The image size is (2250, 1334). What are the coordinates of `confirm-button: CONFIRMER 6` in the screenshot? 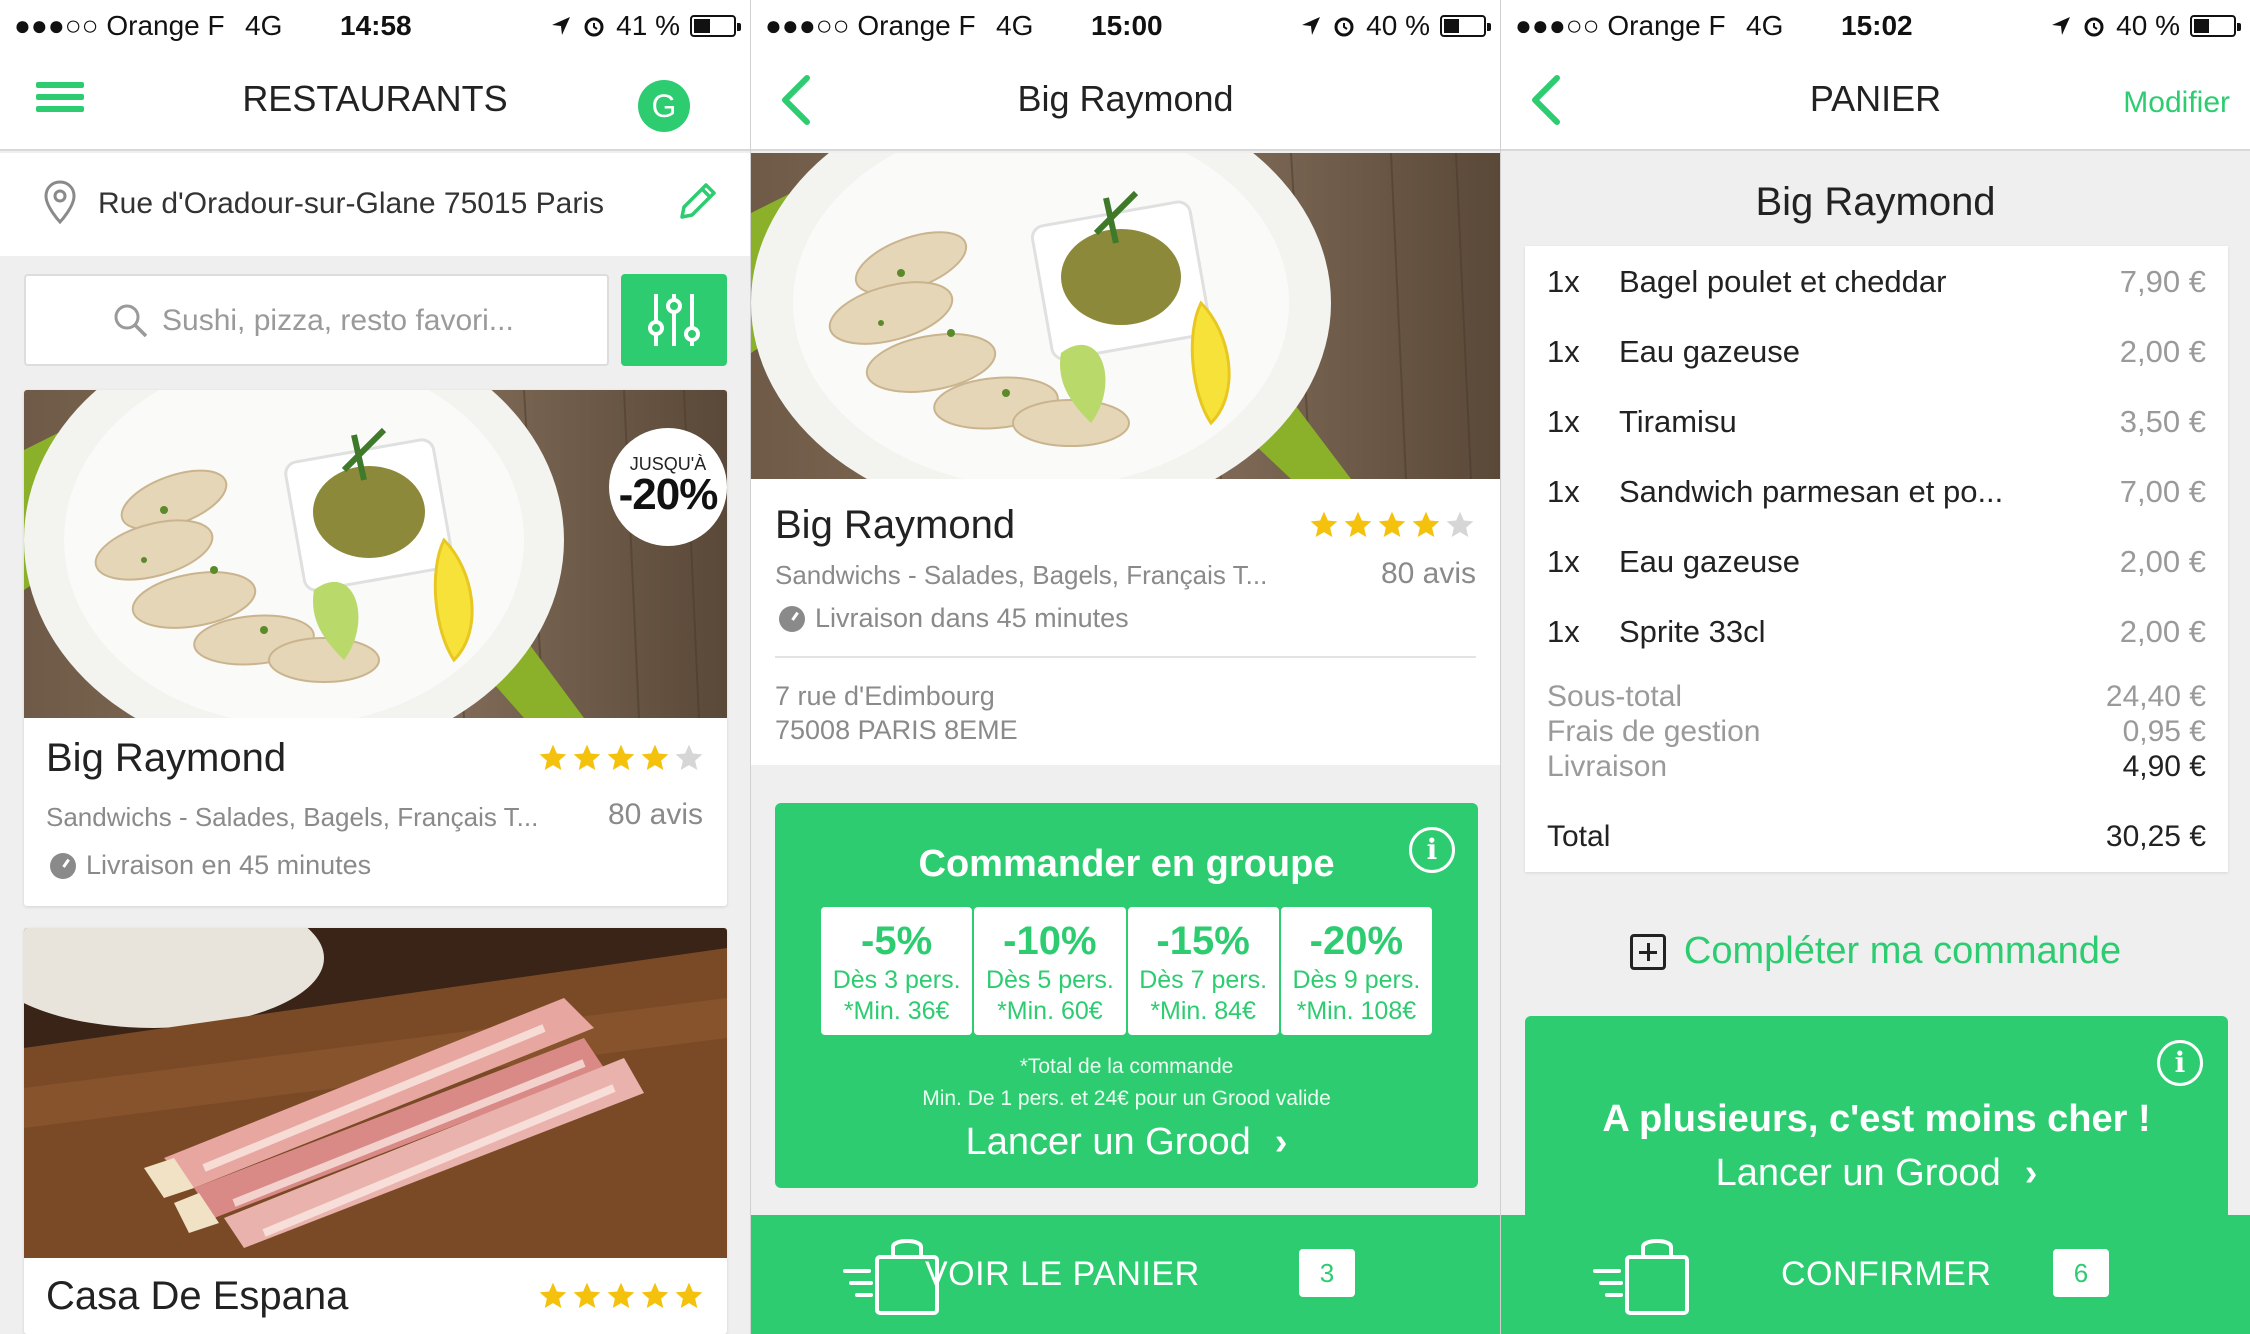 It's located at (1875, 1274).